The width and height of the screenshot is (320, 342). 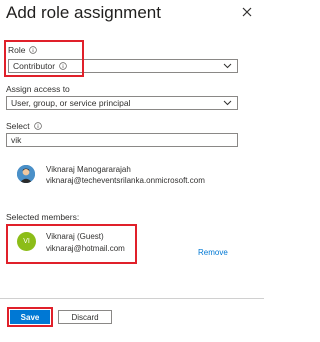 I want to click on discard-button: Discard, so click(x=85, y=317).